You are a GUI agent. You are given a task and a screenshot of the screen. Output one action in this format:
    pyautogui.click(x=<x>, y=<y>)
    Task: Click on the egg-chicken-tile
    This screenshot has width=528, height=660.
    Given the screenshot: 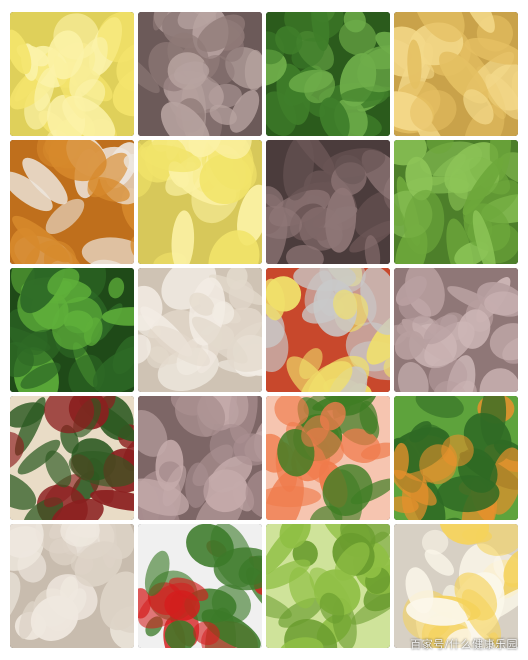 What is the action you would take?
    pyautogui.click(x=456, y=586)
    